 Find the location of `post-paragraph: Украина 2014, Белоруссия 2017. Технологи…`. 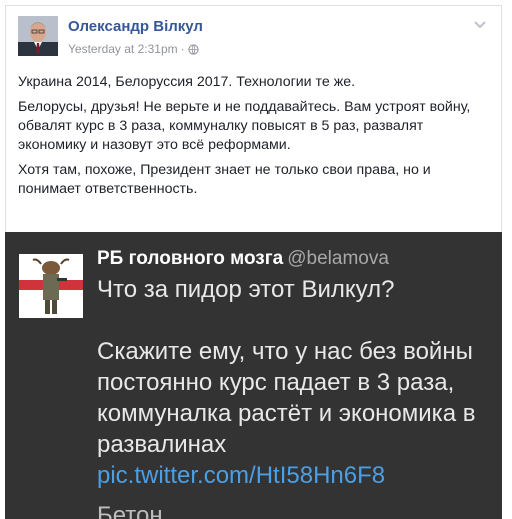

post-paragraph: Украина 2014, Белоруссия 2017. Технологи… is located at coordinates (187, 82).